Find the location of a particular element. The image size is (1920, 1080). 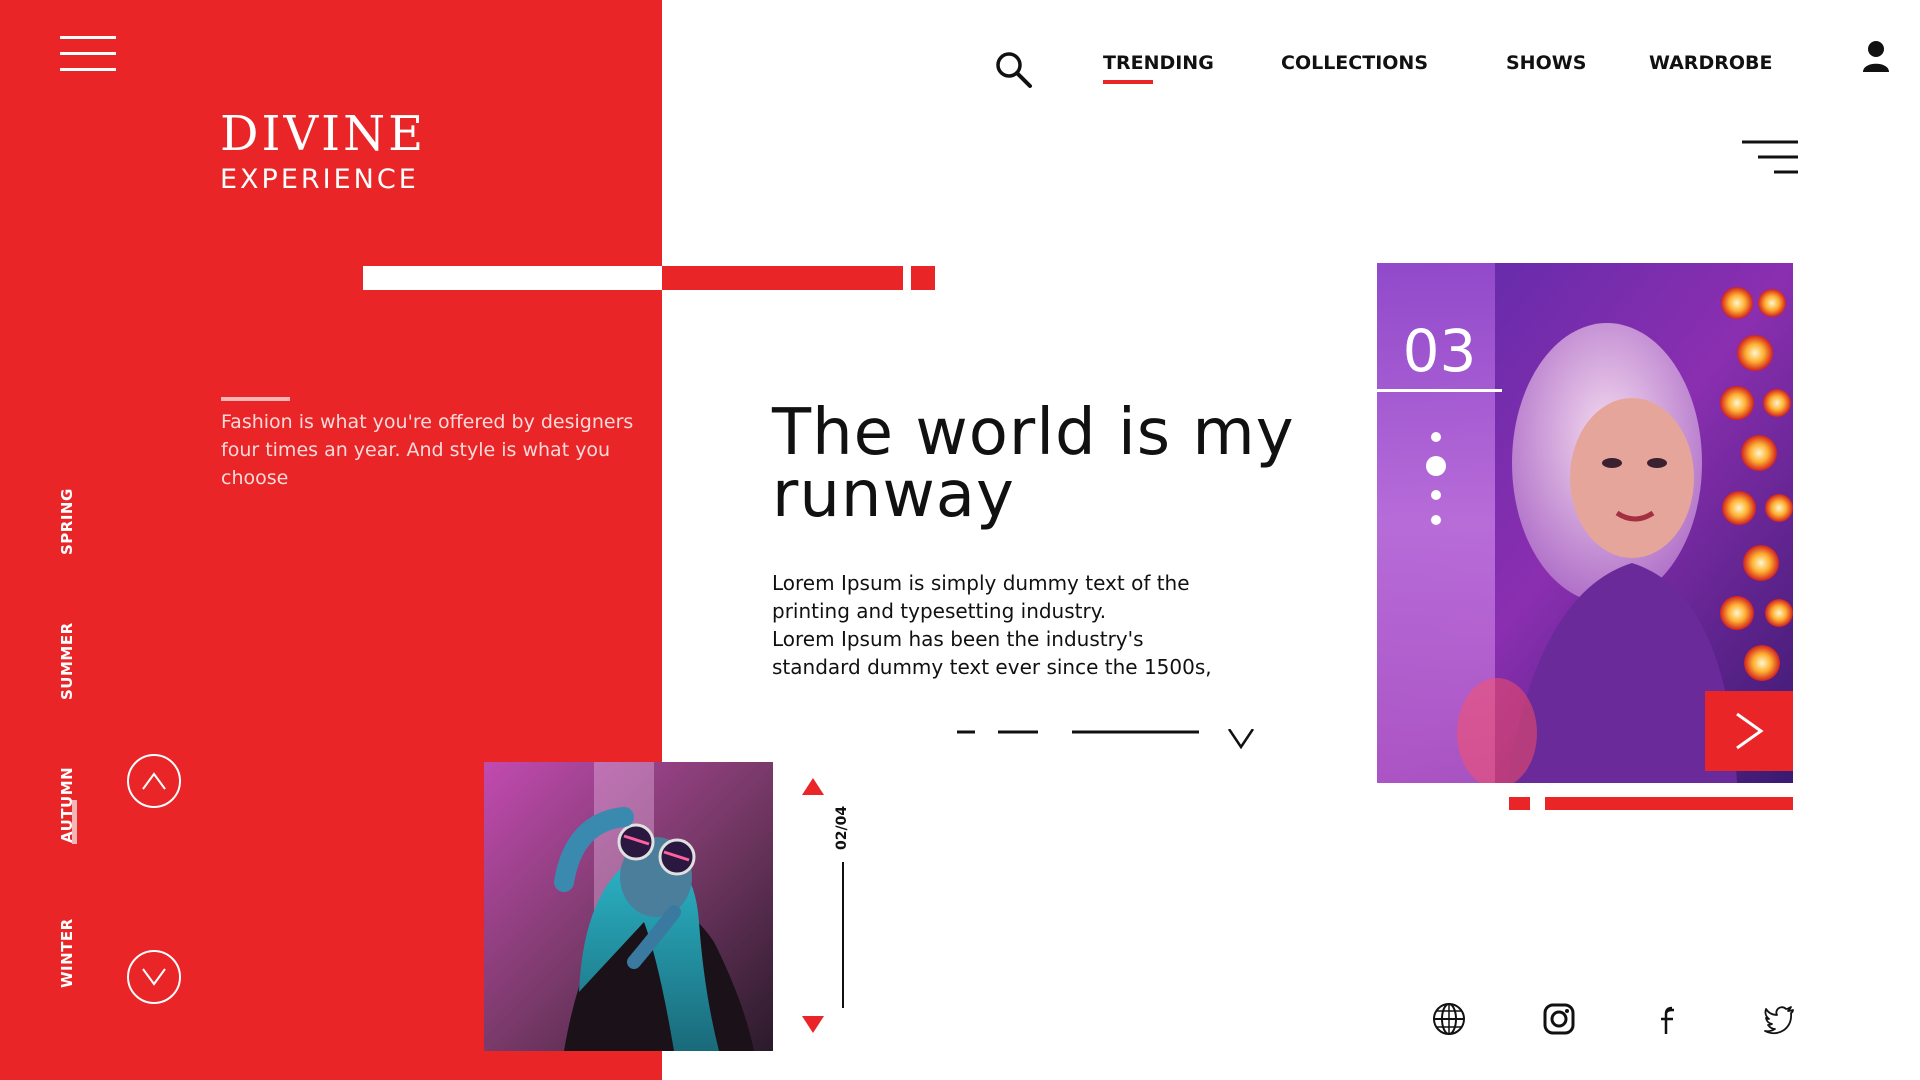

chevron-up-icon is located at coordinates (154, 781).